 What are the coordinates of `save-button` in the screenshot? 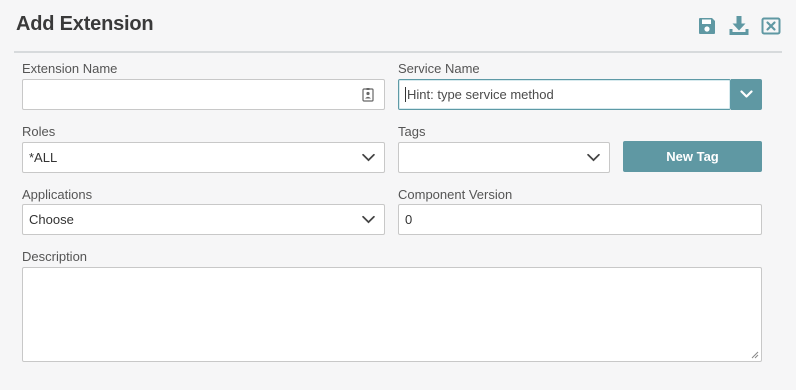 It's located at (707, 26).